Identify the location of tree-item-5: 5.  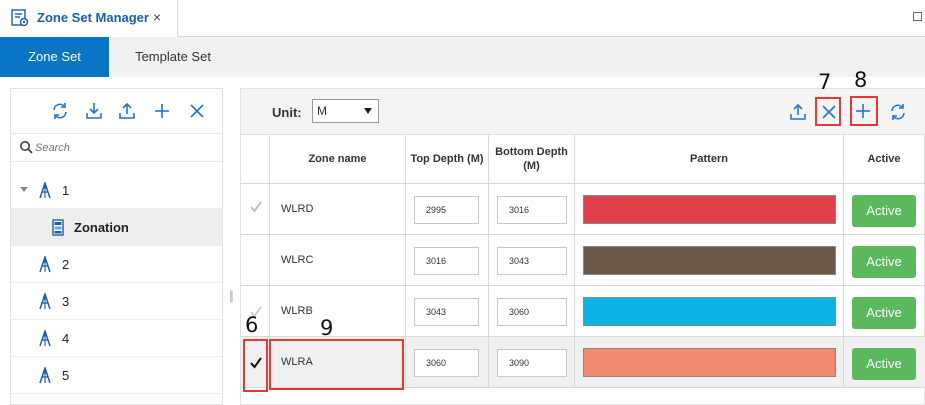
(116, 375).